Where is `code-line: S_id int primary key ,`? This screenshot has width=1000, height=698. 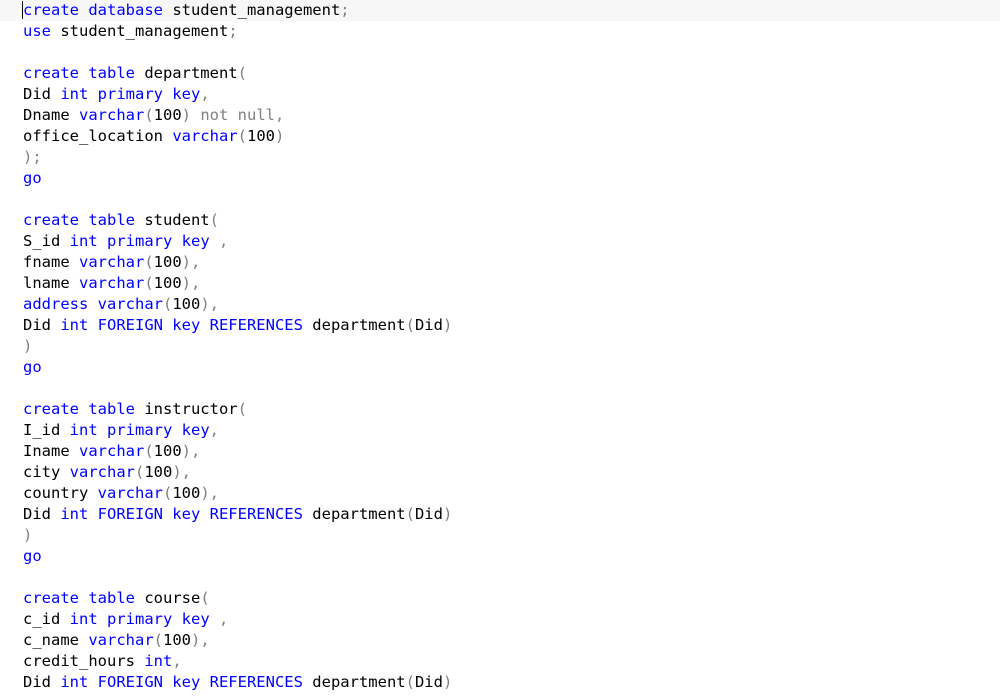
code-line: S_id int primary key , is located at coordinates (125, 241).